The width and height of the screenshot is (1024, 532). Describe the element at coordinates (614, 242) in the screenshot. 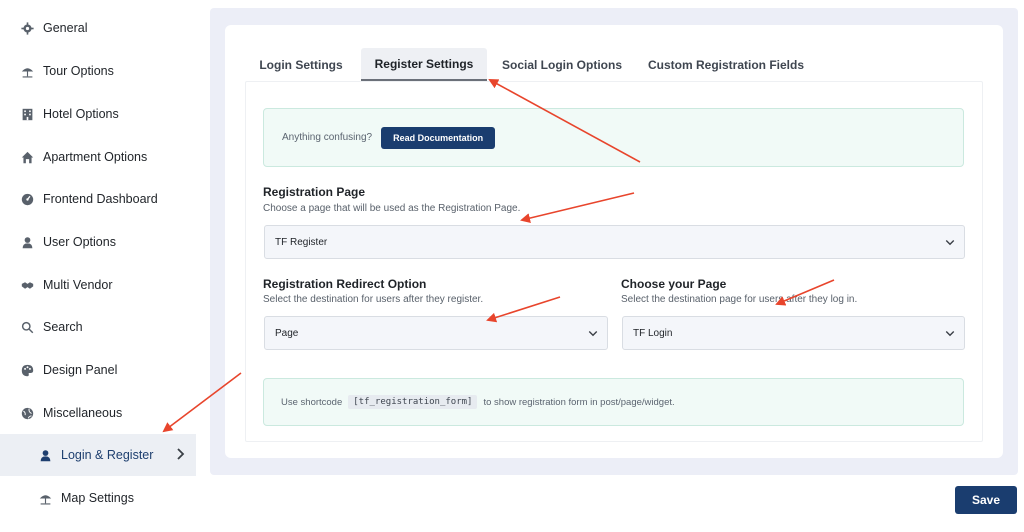

I see `registration-page-select: TF Register` at that location.